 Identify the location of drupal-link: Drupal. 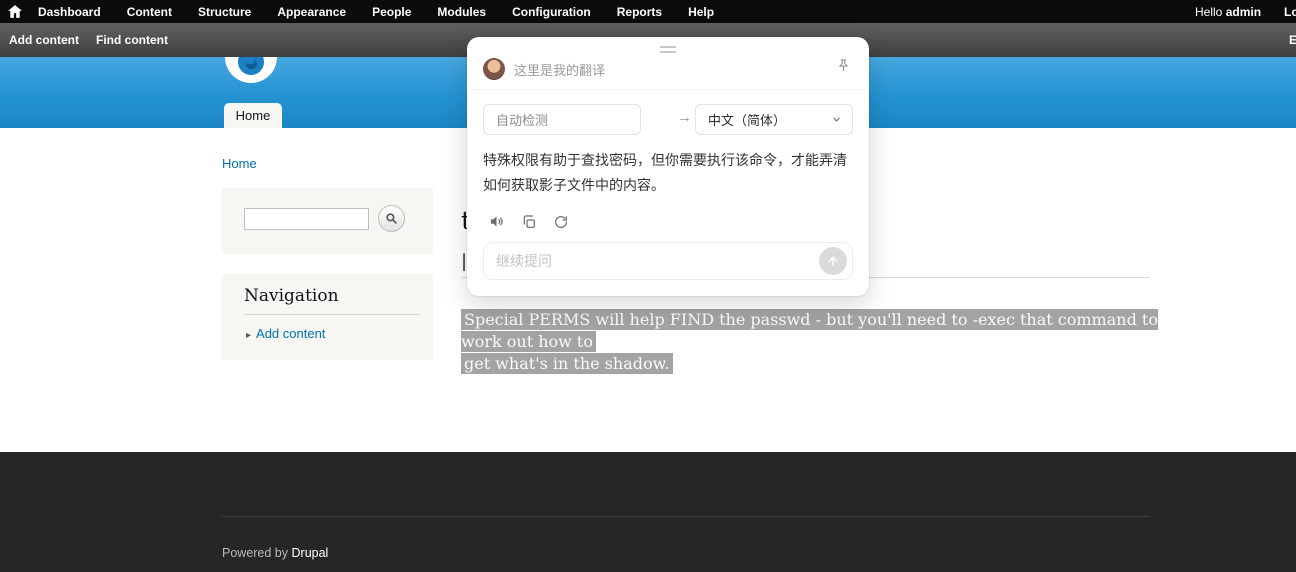
(310, 553).